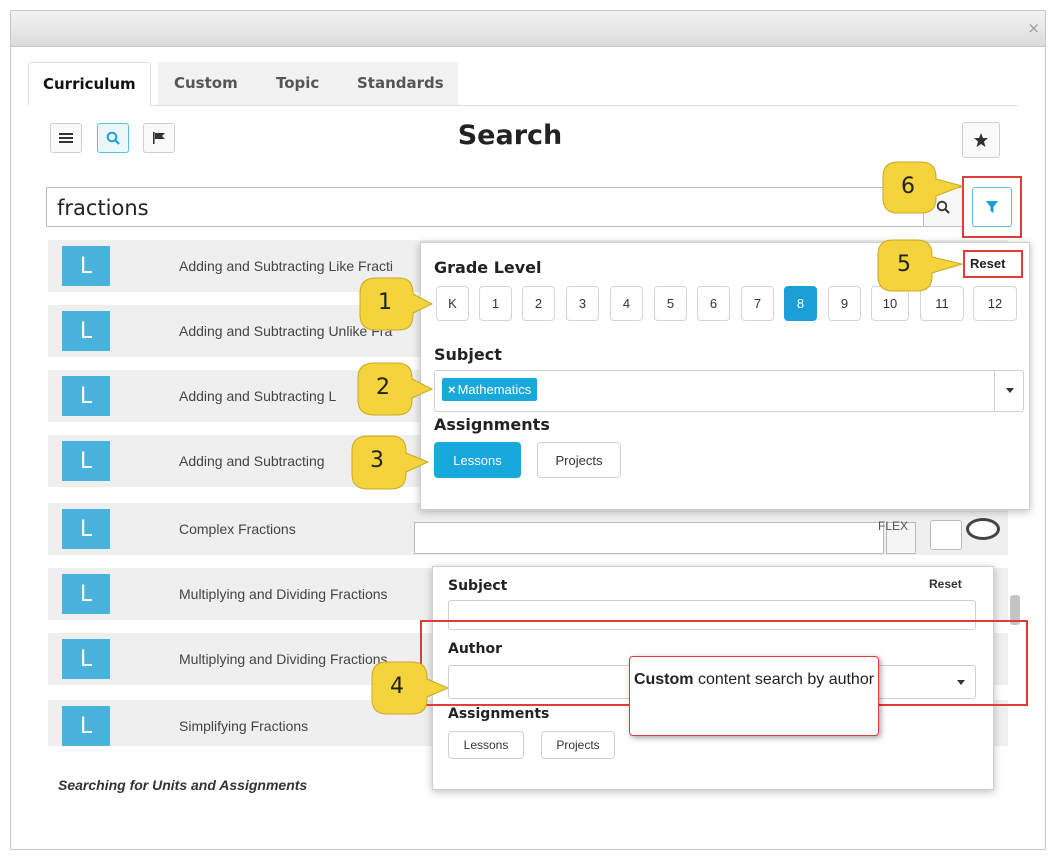 This screenshot has height=858, width=1050. Describe the element at coordinates (383, 387) in the screenshot. I see `callout-2-label: 2` at that location.